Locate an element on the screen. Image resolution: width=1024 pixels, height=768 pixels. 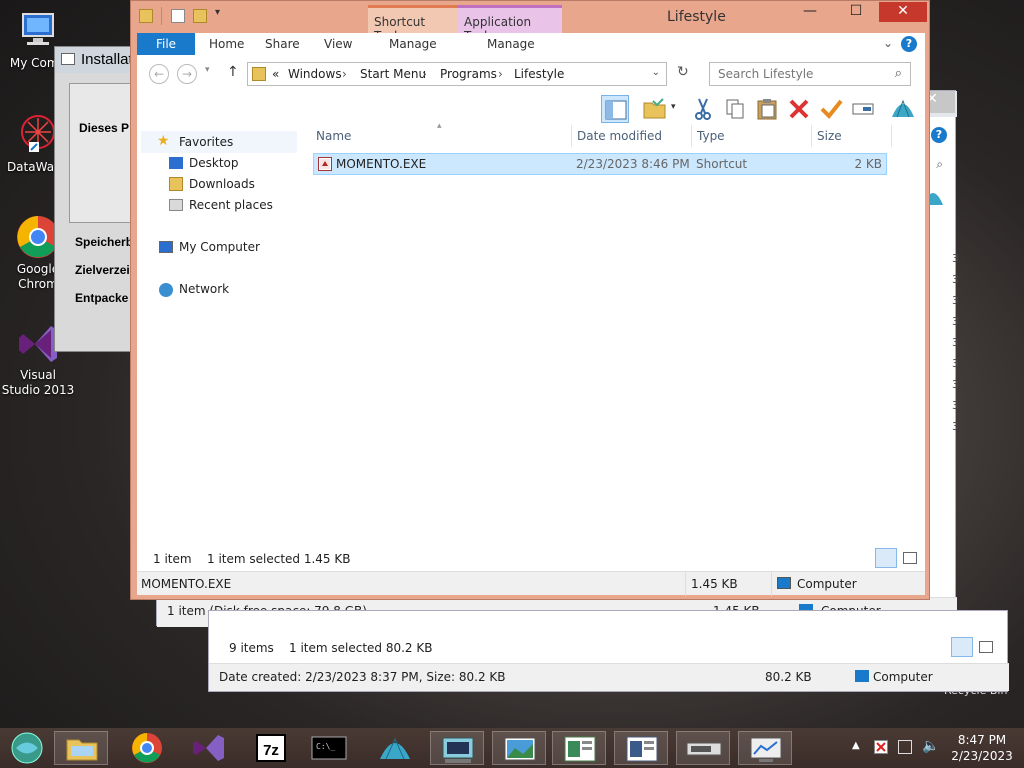
taskbar-shell-app is located at coordinates (395, 748).